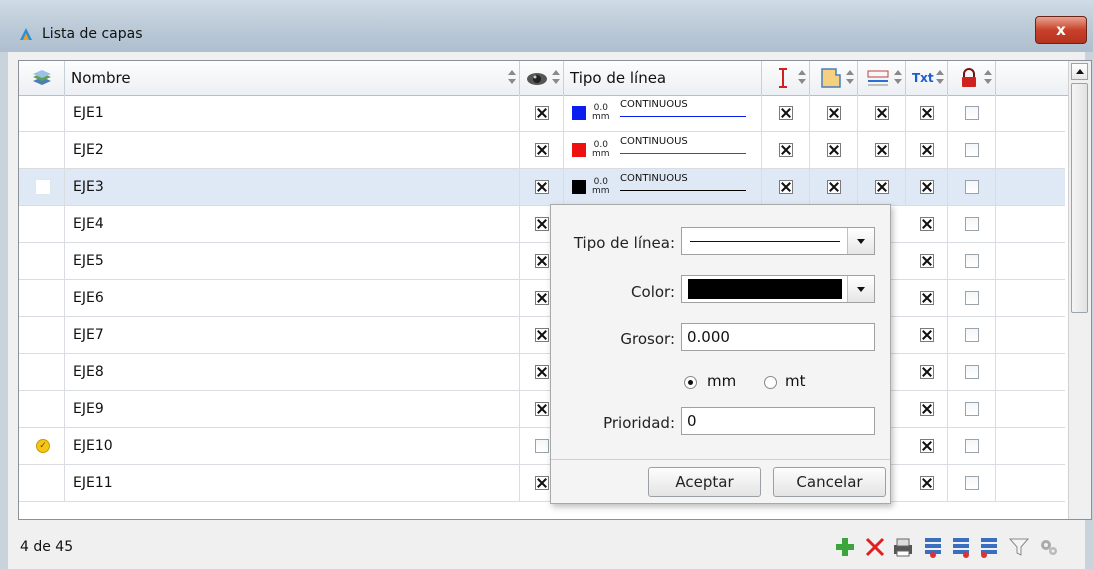 Image resolution: width=1093 pixels, height=569 pixels. What do you see at coordinates (542, 78) in the screenshot?
I see `header-visible` at bounding box center [542, 78].